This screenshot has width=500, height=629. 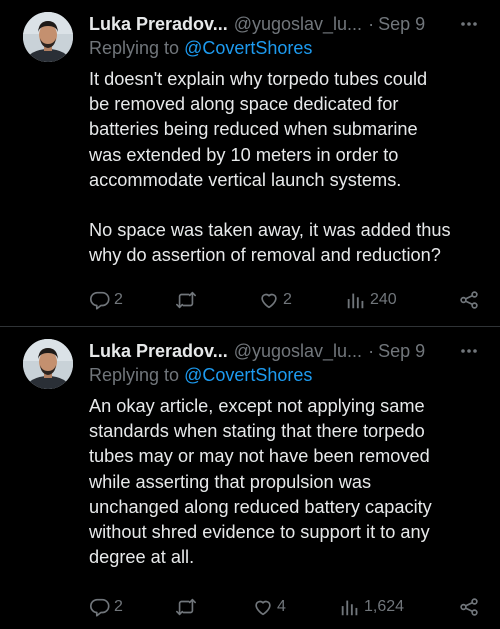 What do you see at coordinates (244, 154) in the screenshot?
I see `text-line: was extended by 10 meters in order to` at bounding box center [244, 154].